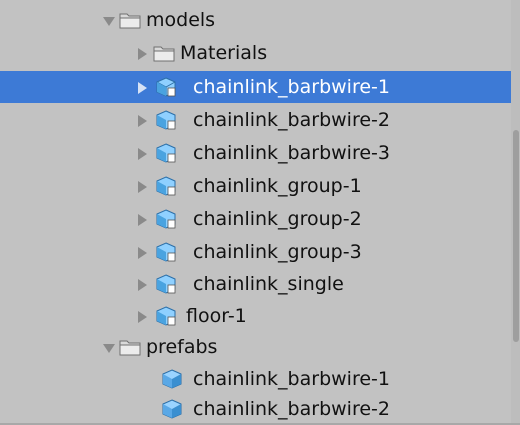  I want to click on tree-item-model: chainlink_single, so click(255, 284).